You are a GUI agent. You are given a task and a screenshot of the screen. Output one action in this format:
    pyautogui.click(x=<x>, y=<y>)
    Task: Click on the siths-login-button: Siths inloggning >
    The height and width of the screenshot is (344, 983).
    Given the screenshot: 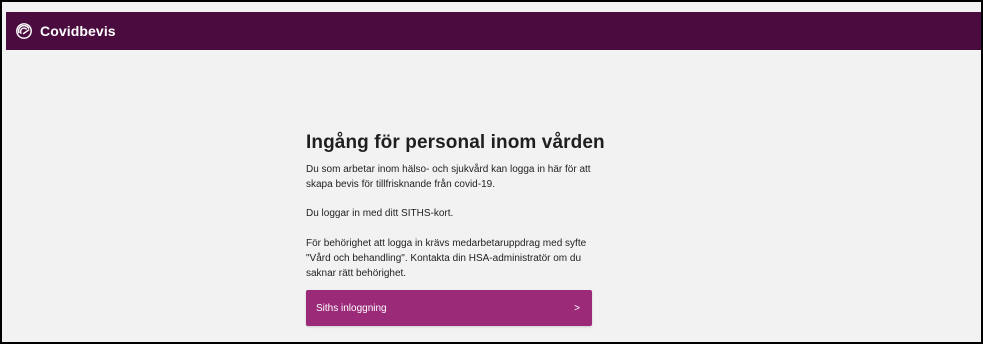 What is the action you would take?
    pyautogui.click(x=449, y=308)
    